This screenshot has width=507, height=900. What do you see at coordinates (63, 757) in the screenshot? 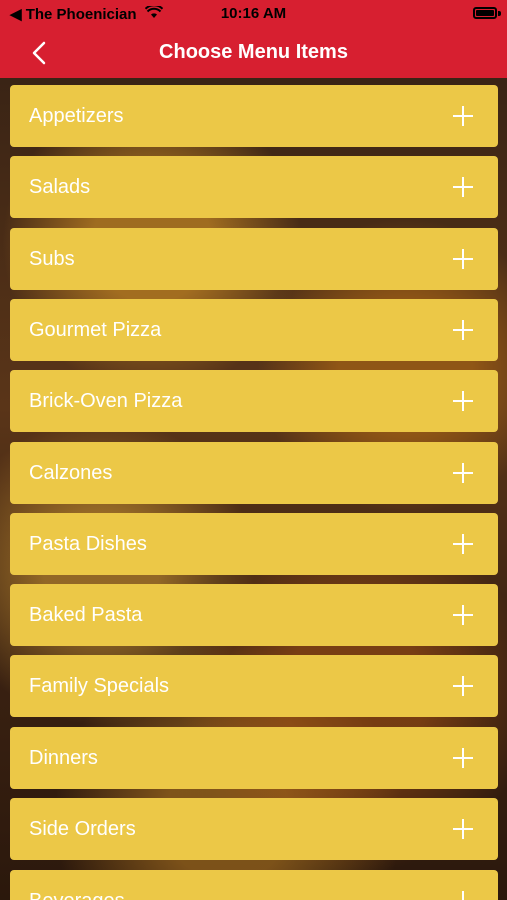
I see `menu-category-label: Dinners` at bounding box center [63, 757].